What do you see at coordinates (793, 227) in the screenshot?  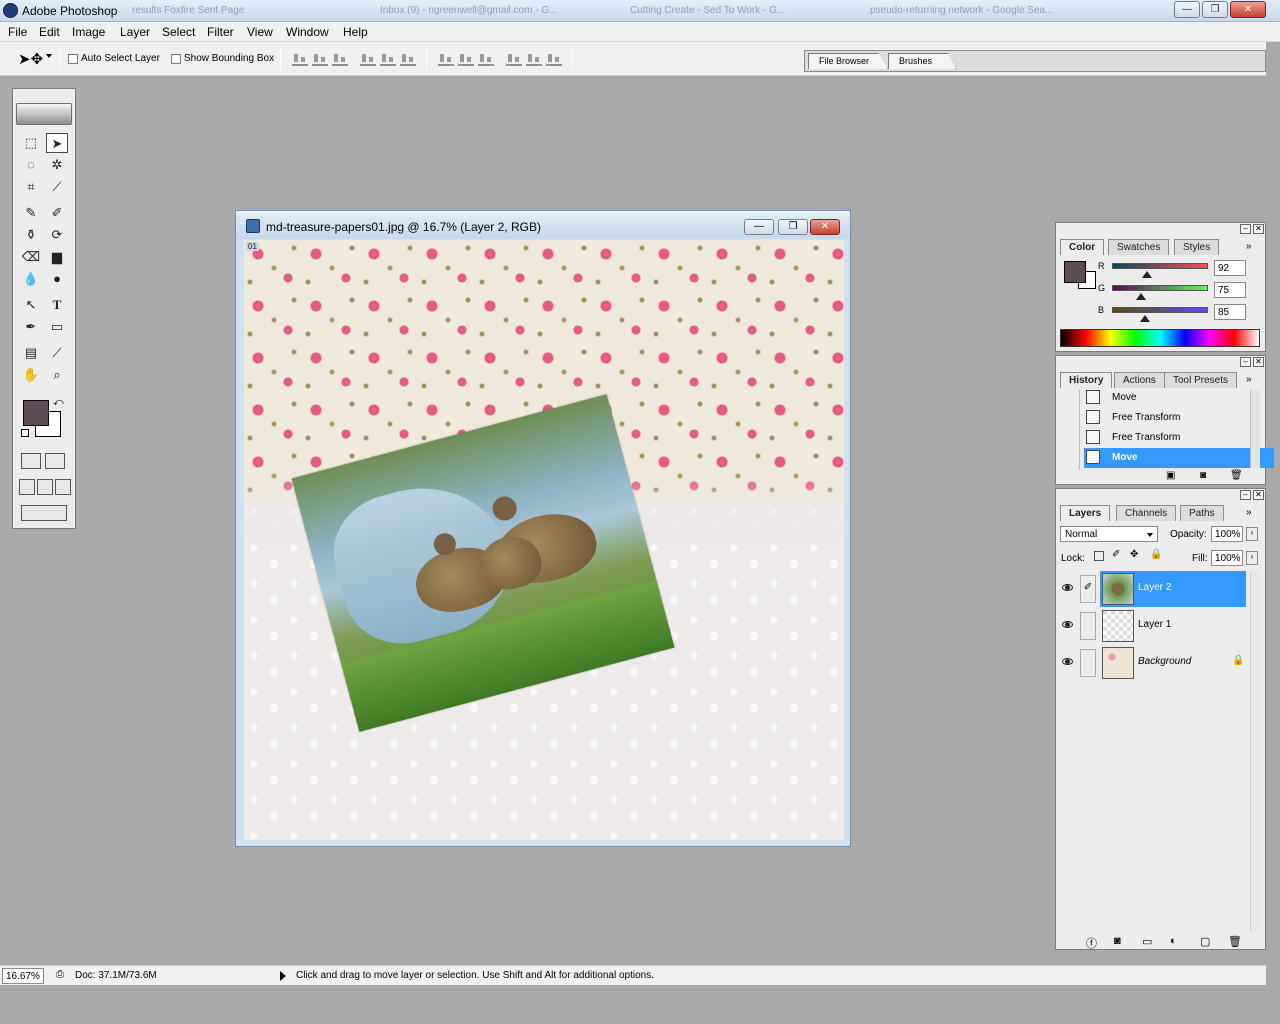 I see `document-restore-button: ❐` at bounding box center [793, 227].